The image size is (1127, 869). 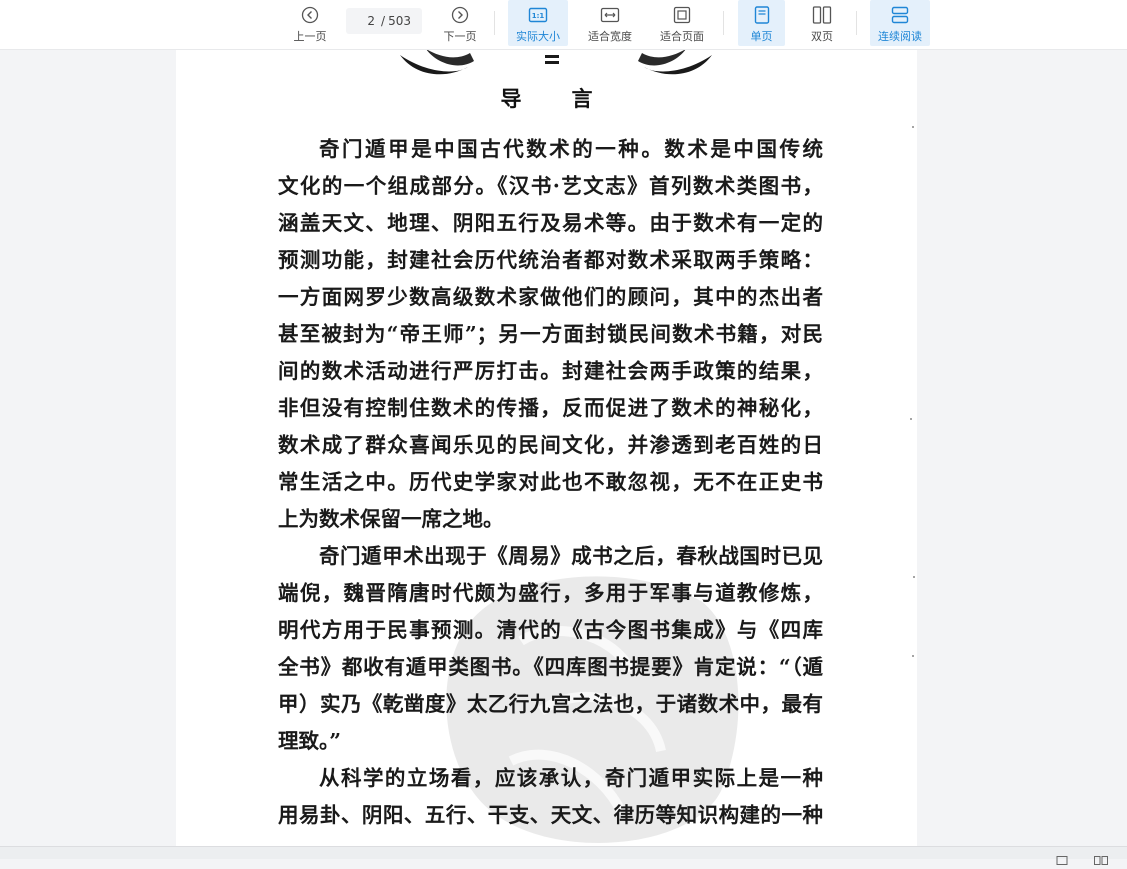 What do you see at coordinates (610, 36) in the screenshot?
I see `fit-width-label: 适合宽度` at bounding box center [610, 36].